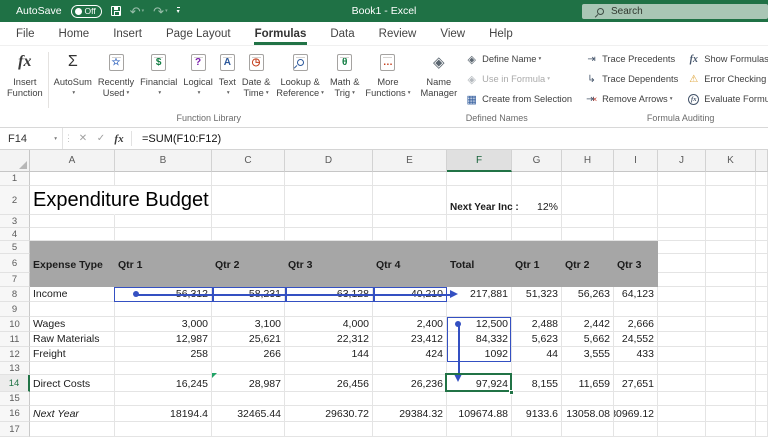  What do you see at coordinates (72, 339) in the screenshot?
I see `cell-A11: Raw Materials` at bounding box center [72, 339].